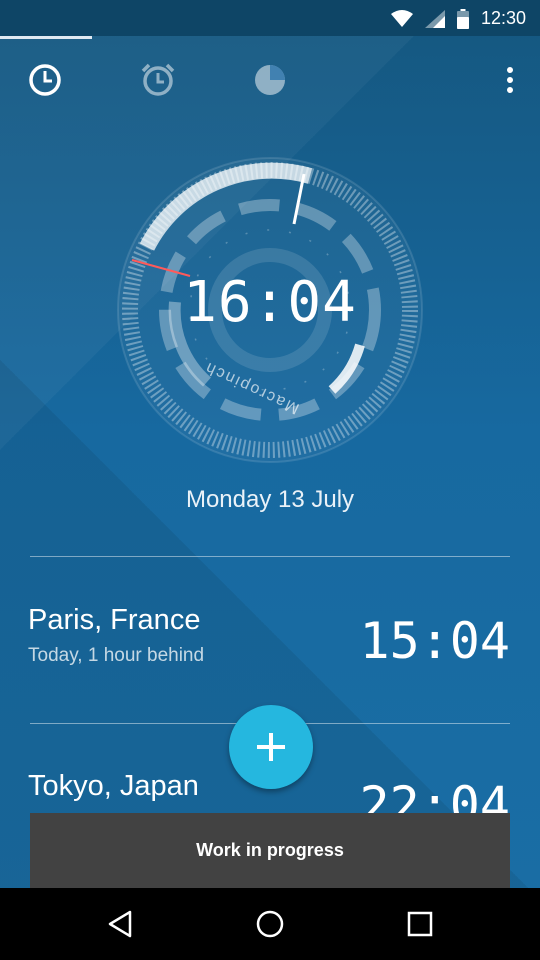 This screenshot has width=540, height=960. I want to click on timer-icon, so click(270, 80).